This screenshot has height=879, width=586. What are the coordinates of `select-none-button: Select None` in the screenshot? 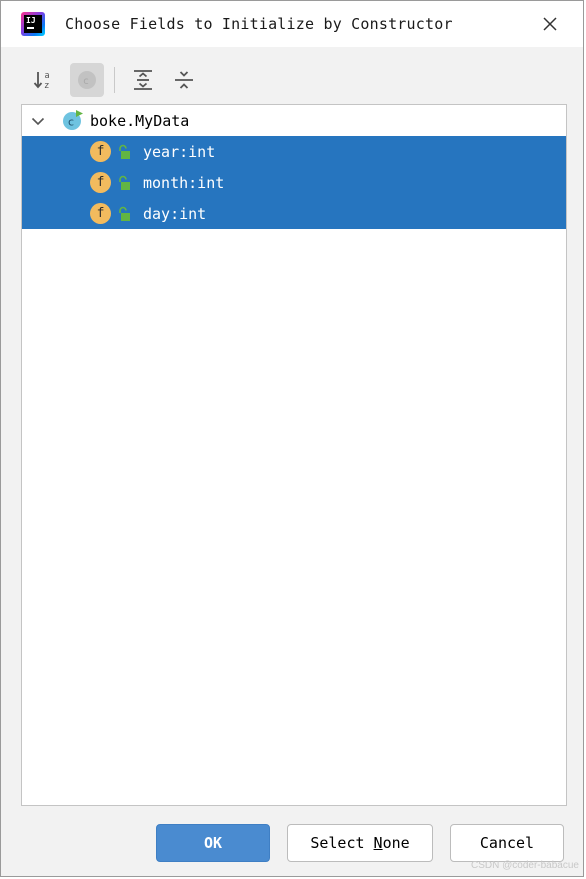 It's located at (360, 843).